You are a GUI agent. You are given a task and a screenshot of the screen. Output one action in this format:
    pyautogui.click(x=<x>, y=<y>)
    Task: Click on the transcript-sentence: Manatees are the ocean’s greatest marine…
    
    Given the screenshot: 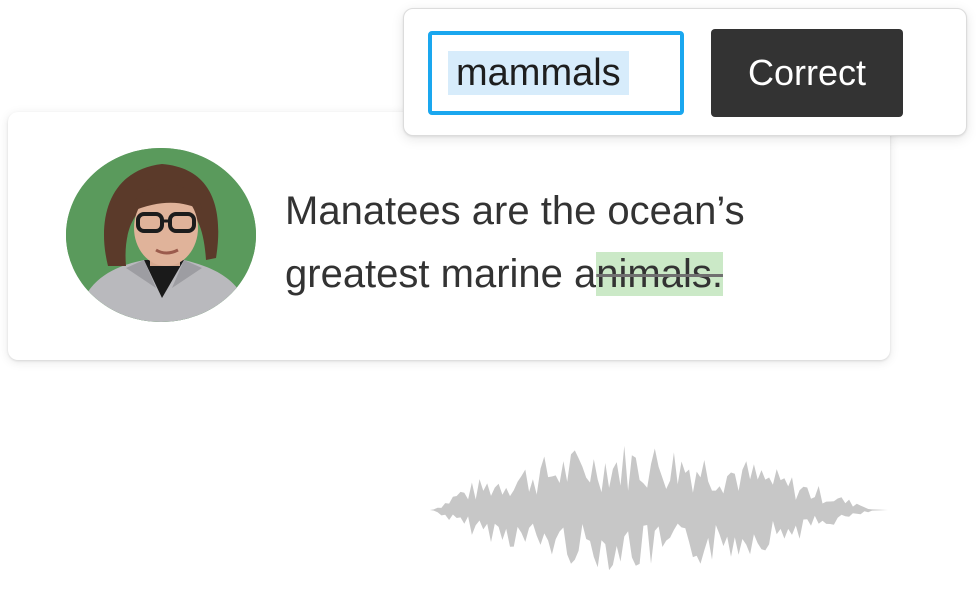 What is the action you would take?
    pyautogui.click(x=575, y=243)
    